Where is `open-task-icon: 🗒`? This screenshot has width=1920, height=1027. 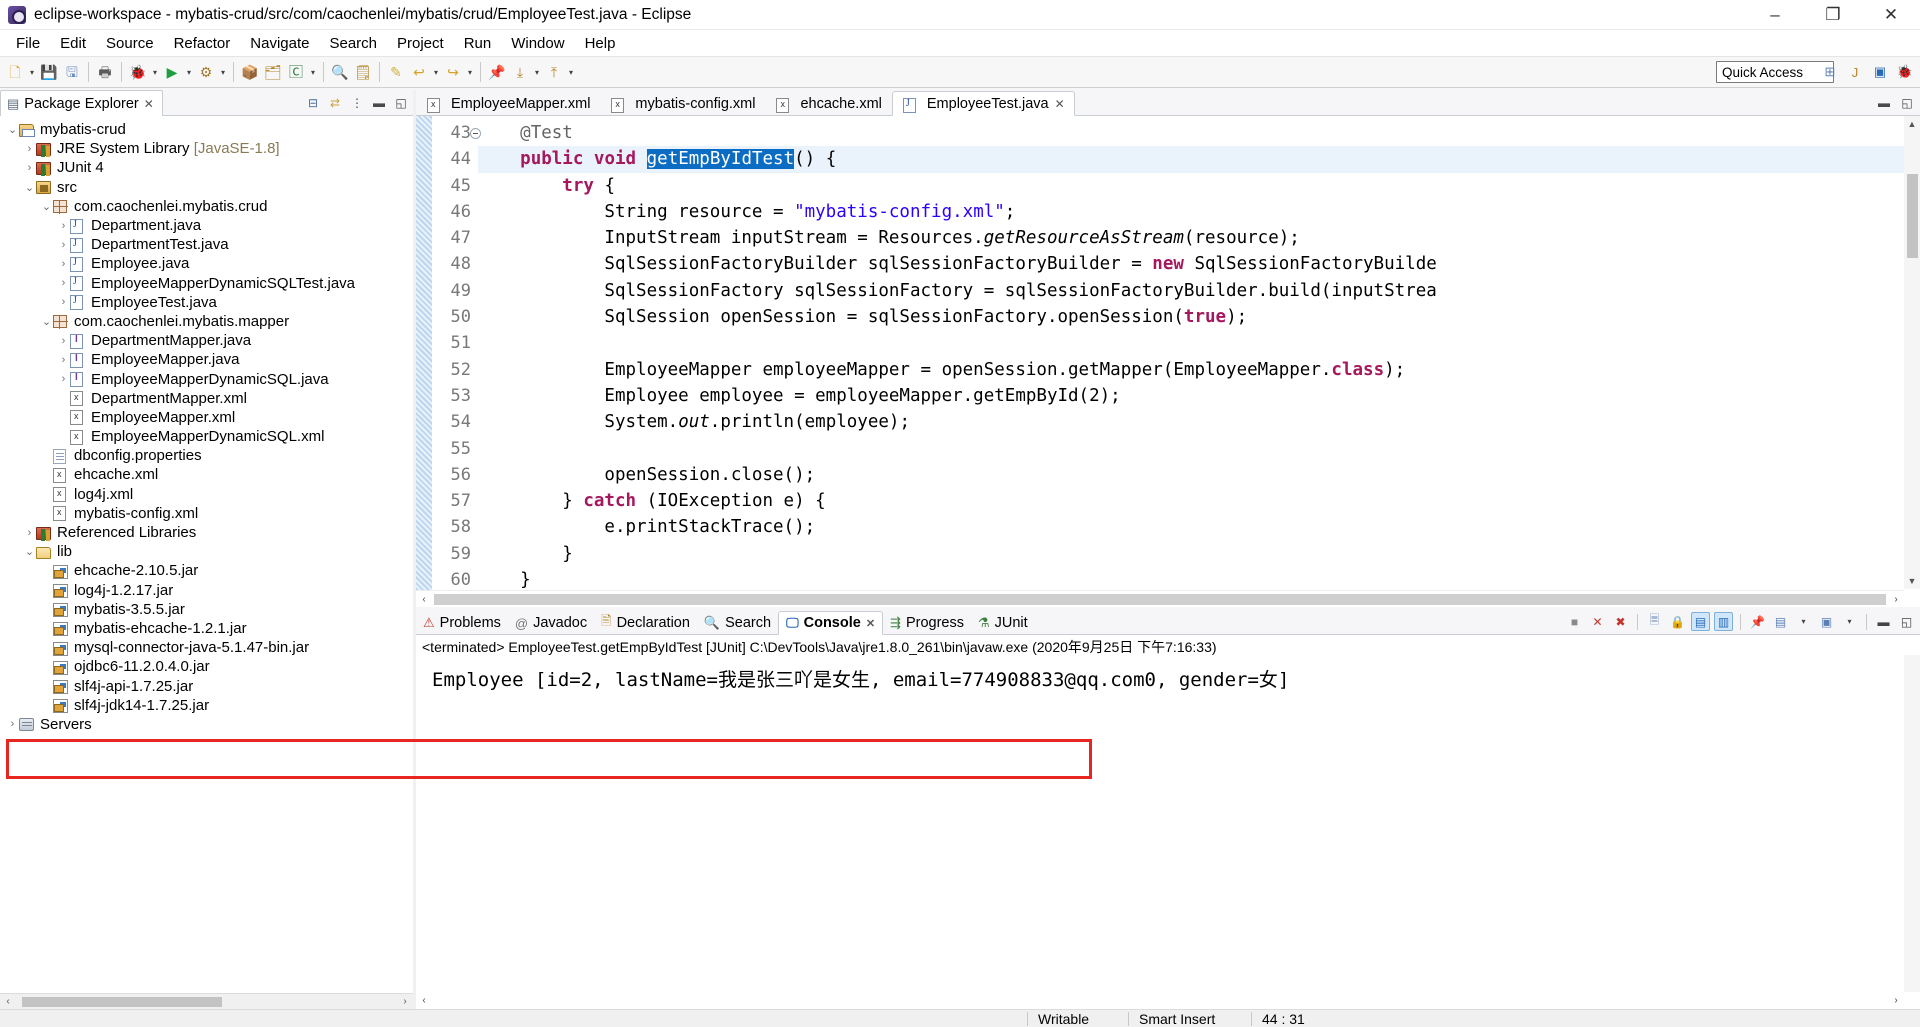
open-task-icon: 🗒 is located at coordinates (363, 72).